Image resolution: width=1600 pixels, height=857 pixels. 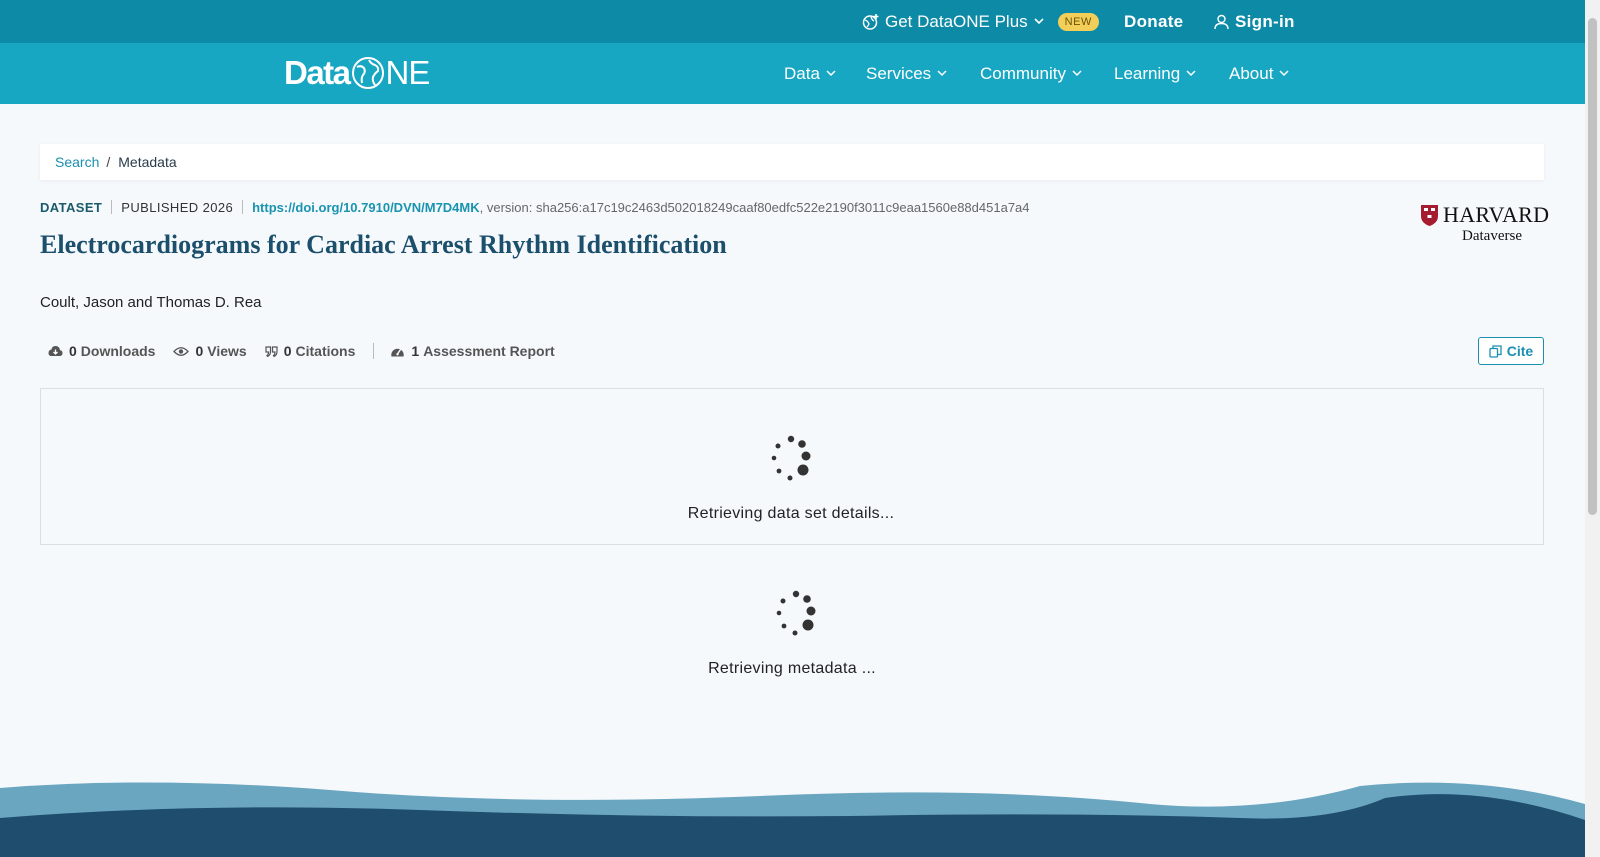 What do you see at coordinates (792, 819) in the screenshot?
I see `footer-wave-decoration` at bounding box center [792, 819].